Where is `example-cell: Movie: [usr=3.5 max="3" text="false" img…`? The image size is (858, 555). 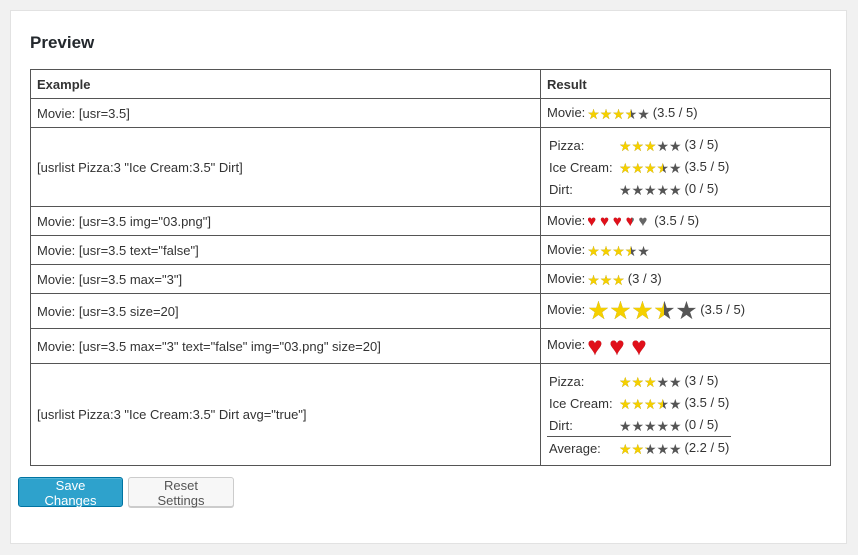 example-cell: Movie: [usr=3.5 max="3" text="false" img… is located at coordinates (285, 346).